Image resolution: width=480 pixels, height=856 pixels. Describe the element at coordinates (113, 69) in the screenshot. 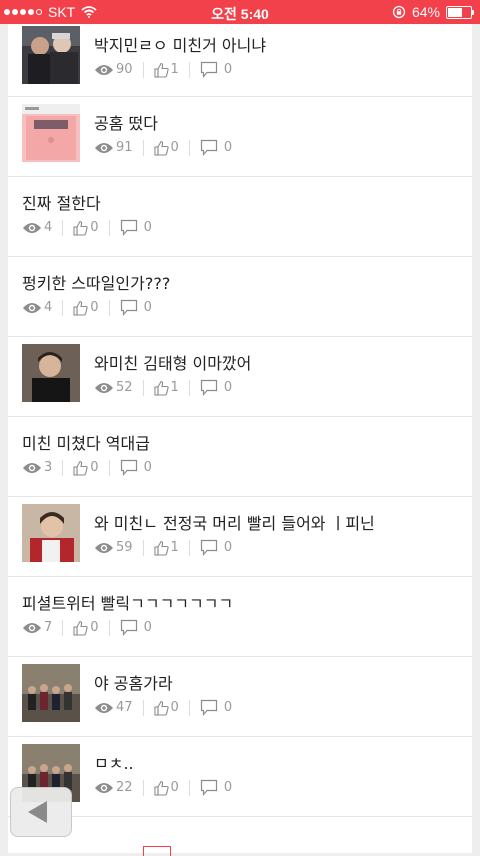

I see `view-count: 90` at that location.